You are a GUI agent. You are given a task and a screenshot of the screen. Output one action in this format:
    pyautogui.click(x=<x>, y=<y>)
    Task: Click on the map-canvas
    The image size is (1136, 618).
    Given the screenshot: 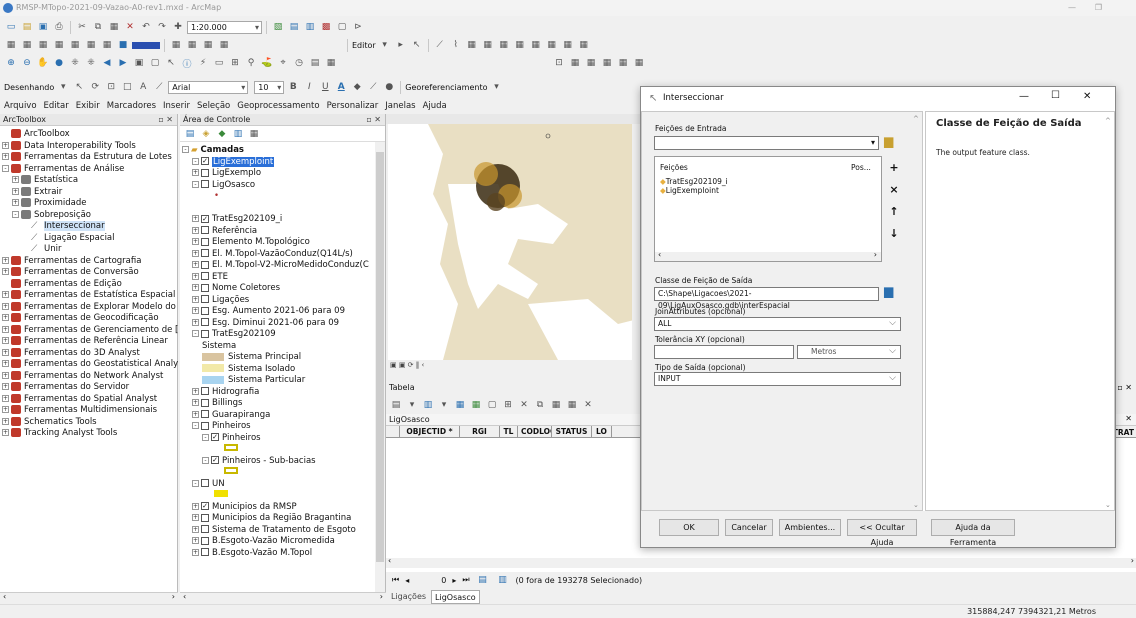 What is the action you would take?
    pyautogui.click(x=513, y=242)
    